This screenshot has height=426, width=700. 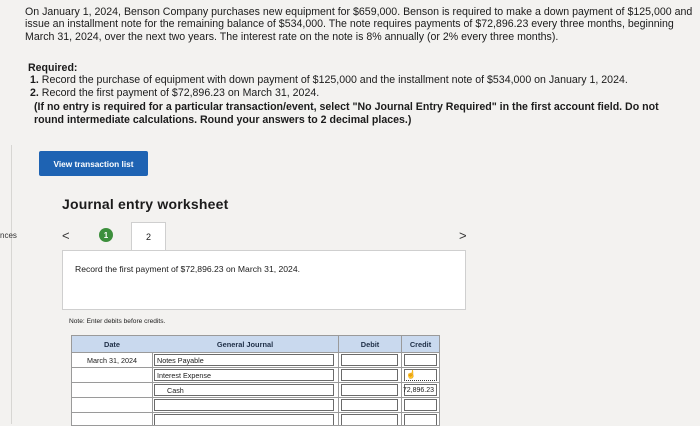 I want to click on account-cell: Cash, so click(x=245, y=390).